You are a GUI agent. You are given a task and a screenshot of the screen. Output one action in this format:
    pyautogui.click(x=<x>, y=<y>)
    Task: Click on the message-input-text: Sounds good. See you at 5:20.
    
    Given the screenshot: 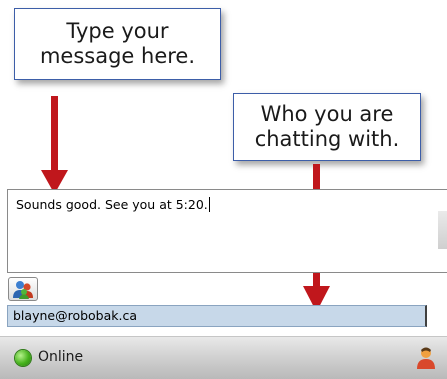 What is the action you would take?
    pyautogui.click(x=112, y=204)
    